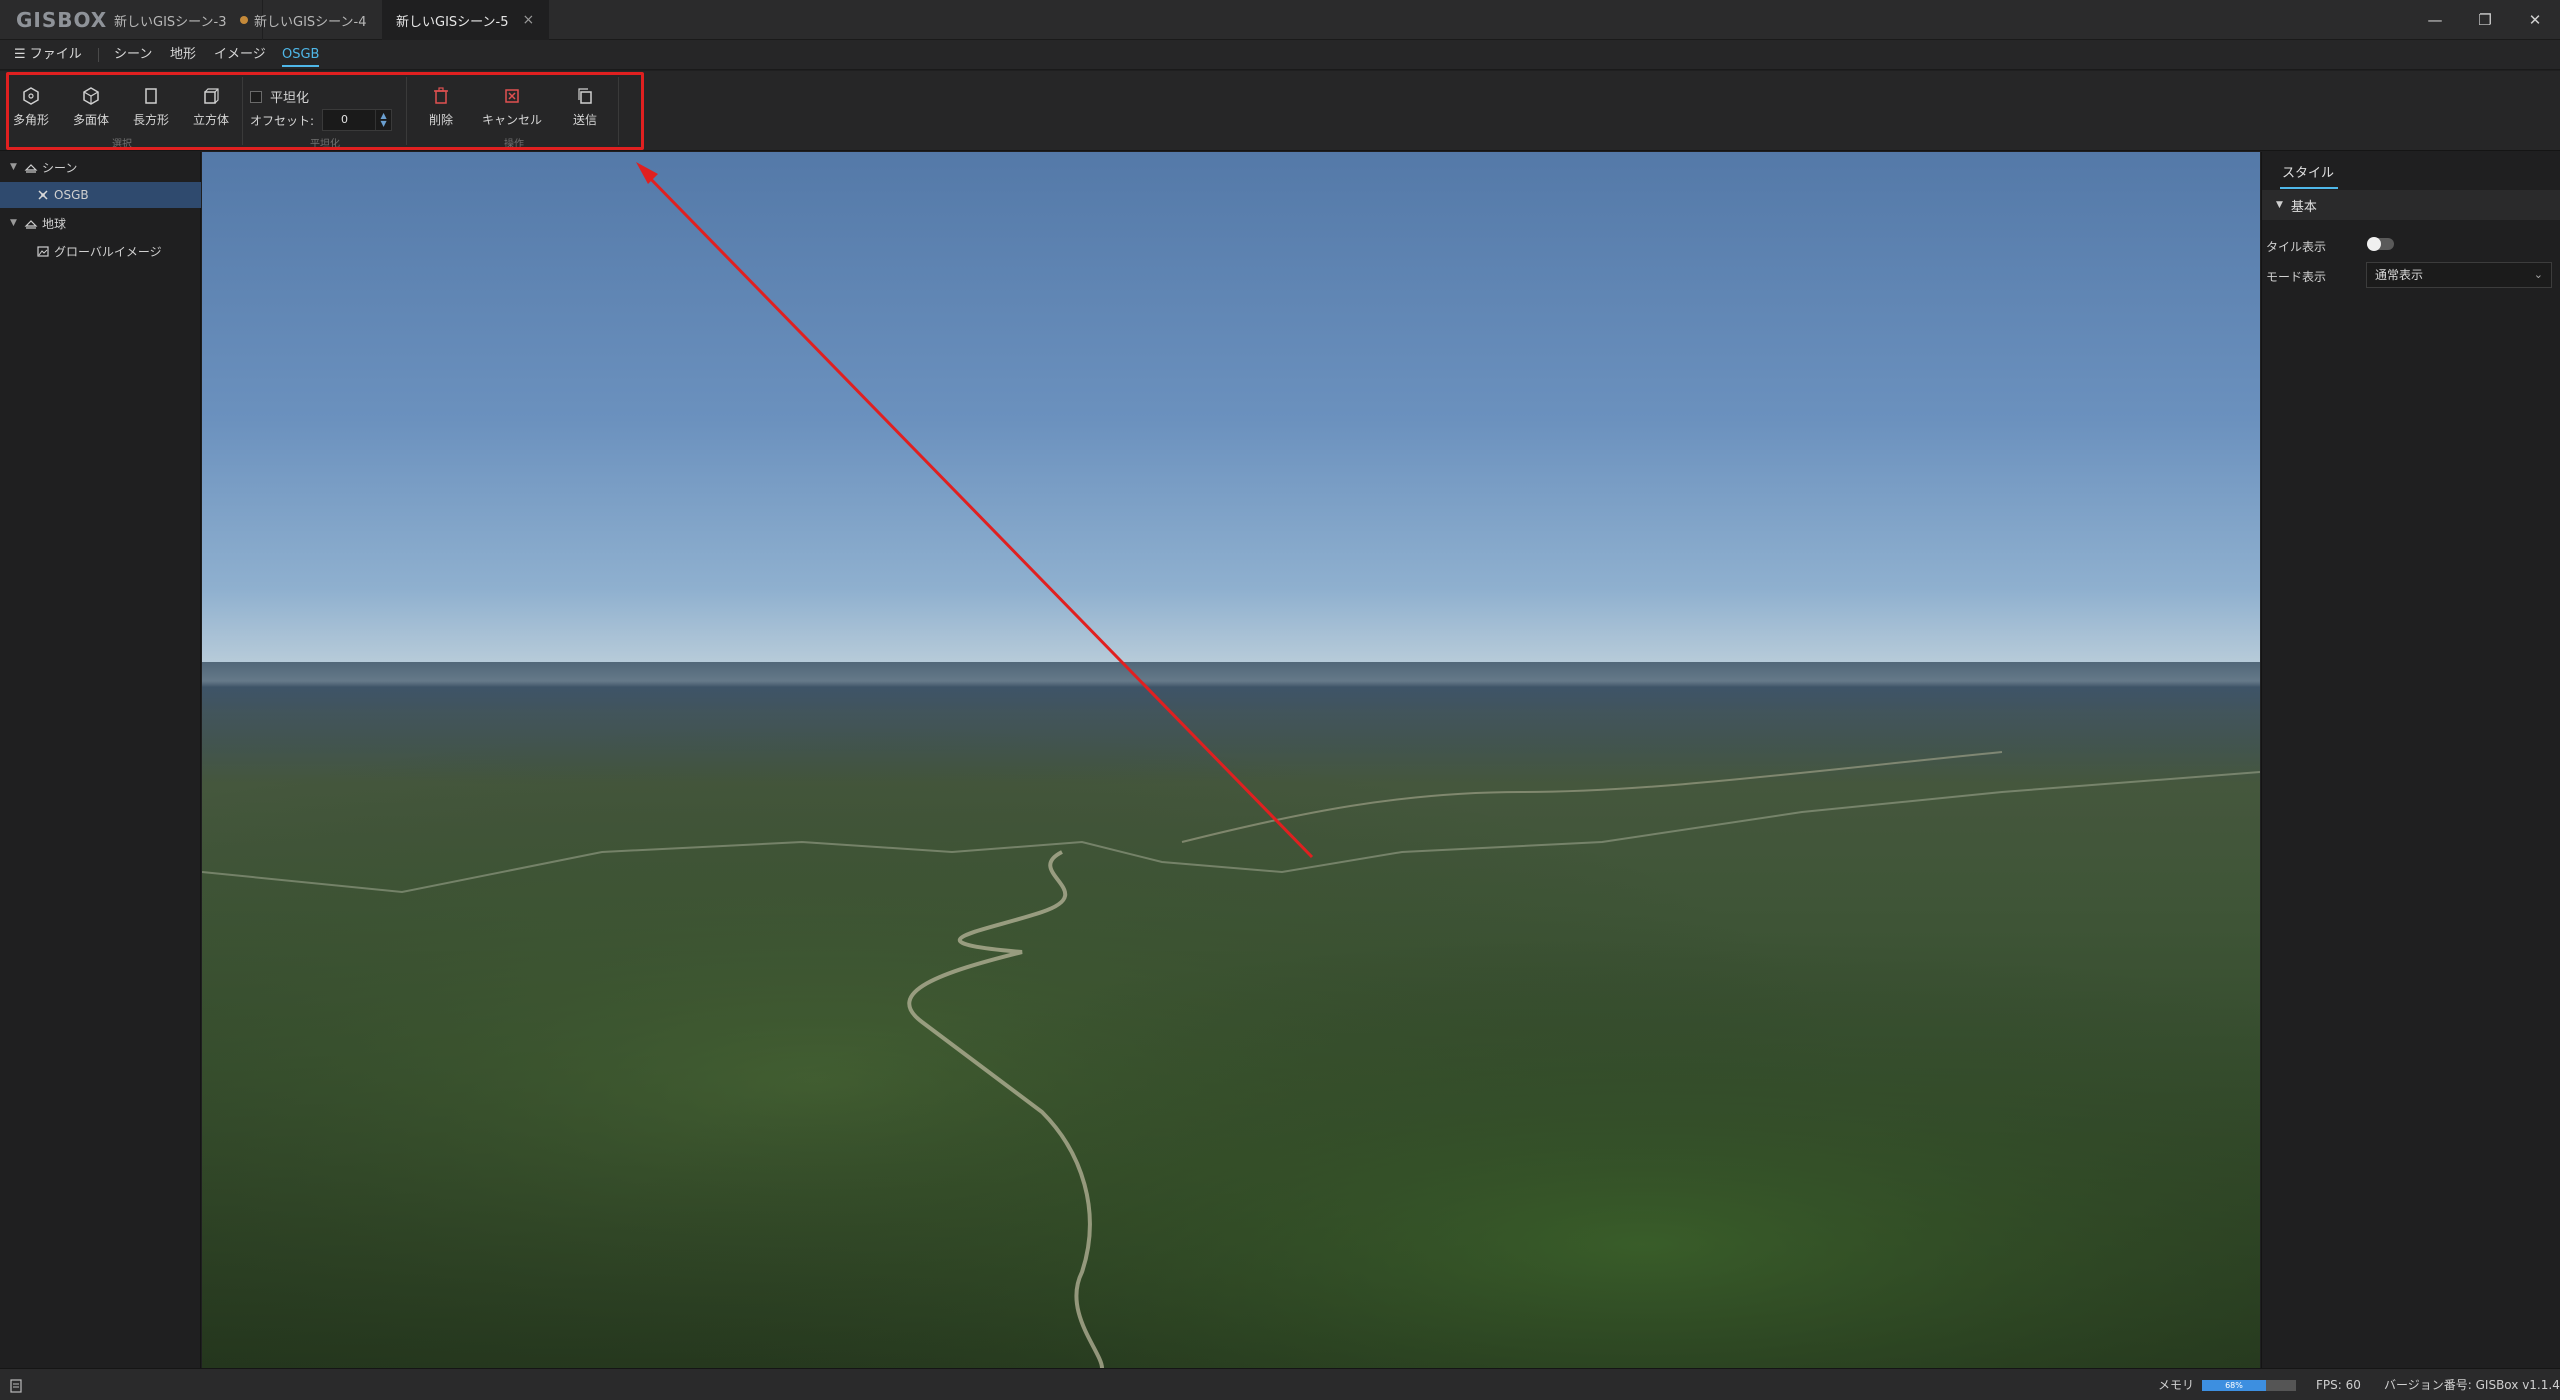 Image resolution: width=2560 pixels, height=1400 pixels. I want to click on app-logo: GISBOX, so click(62, 20).